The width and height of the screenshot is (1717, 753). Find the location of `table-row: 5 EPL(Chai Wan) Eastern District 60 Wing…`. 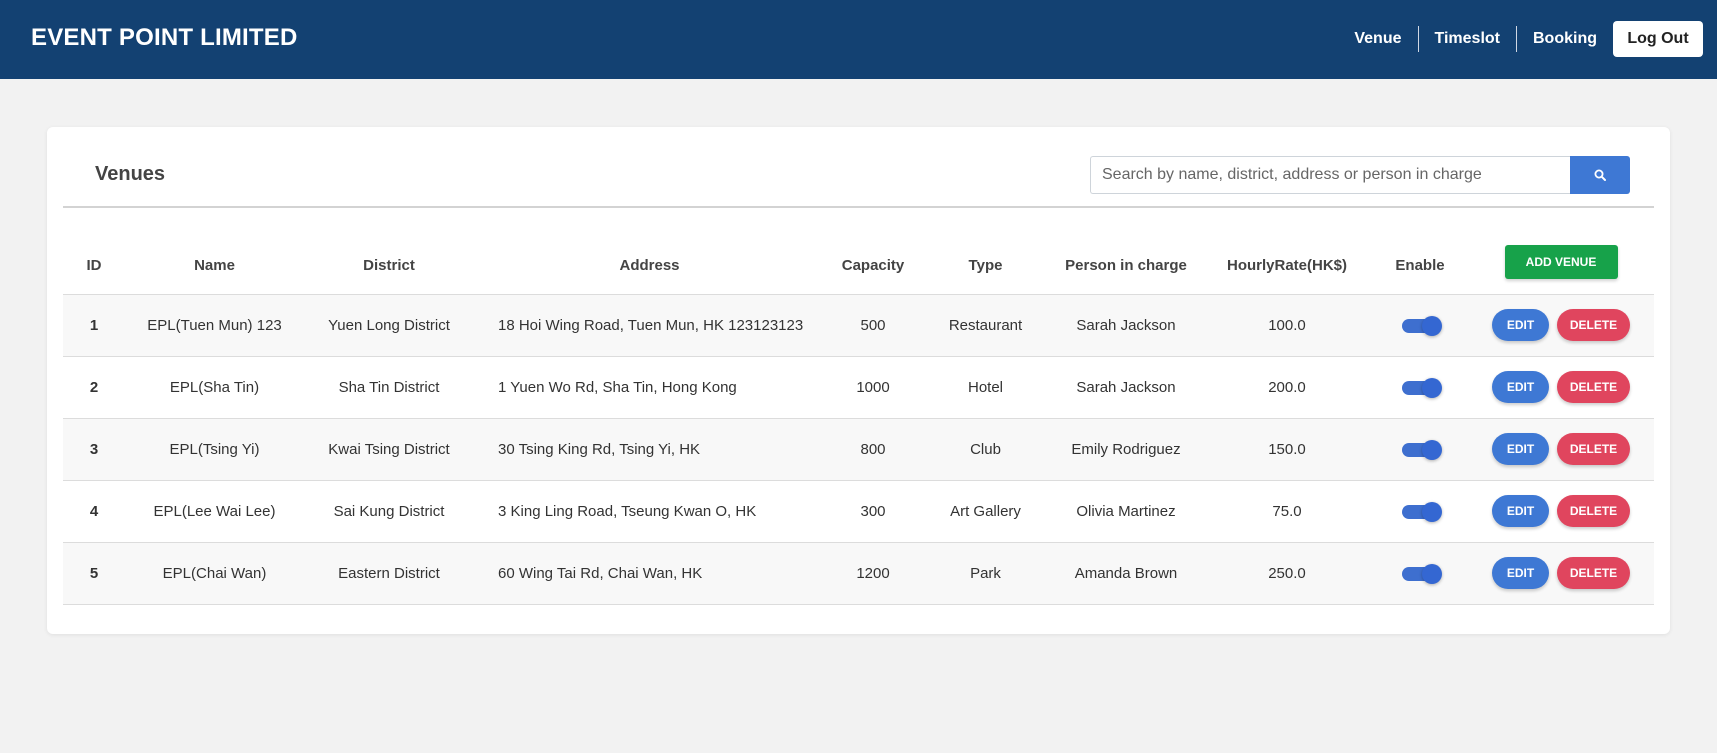

table-row: 5 EPL(Chai Wan) Eastern District 60 Wing… is located at coordinates (858, 573).